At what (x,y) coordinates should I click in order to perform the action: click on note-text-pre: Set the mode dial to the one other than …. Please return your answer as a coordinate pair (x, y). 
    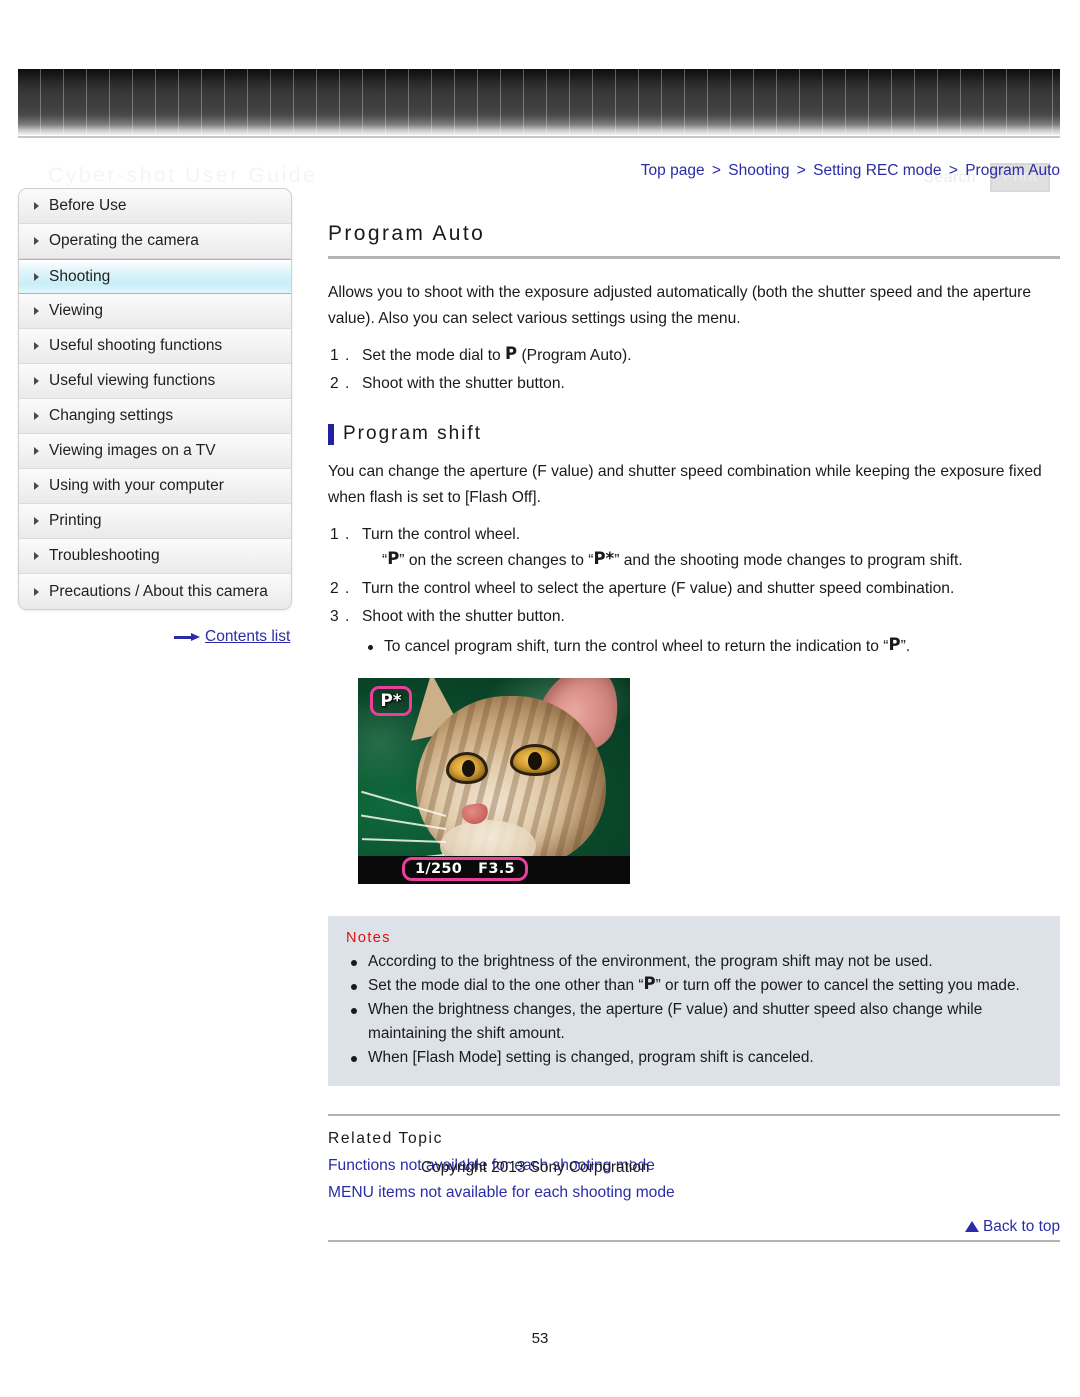
    Looking at the image, I should click on (506, 985).